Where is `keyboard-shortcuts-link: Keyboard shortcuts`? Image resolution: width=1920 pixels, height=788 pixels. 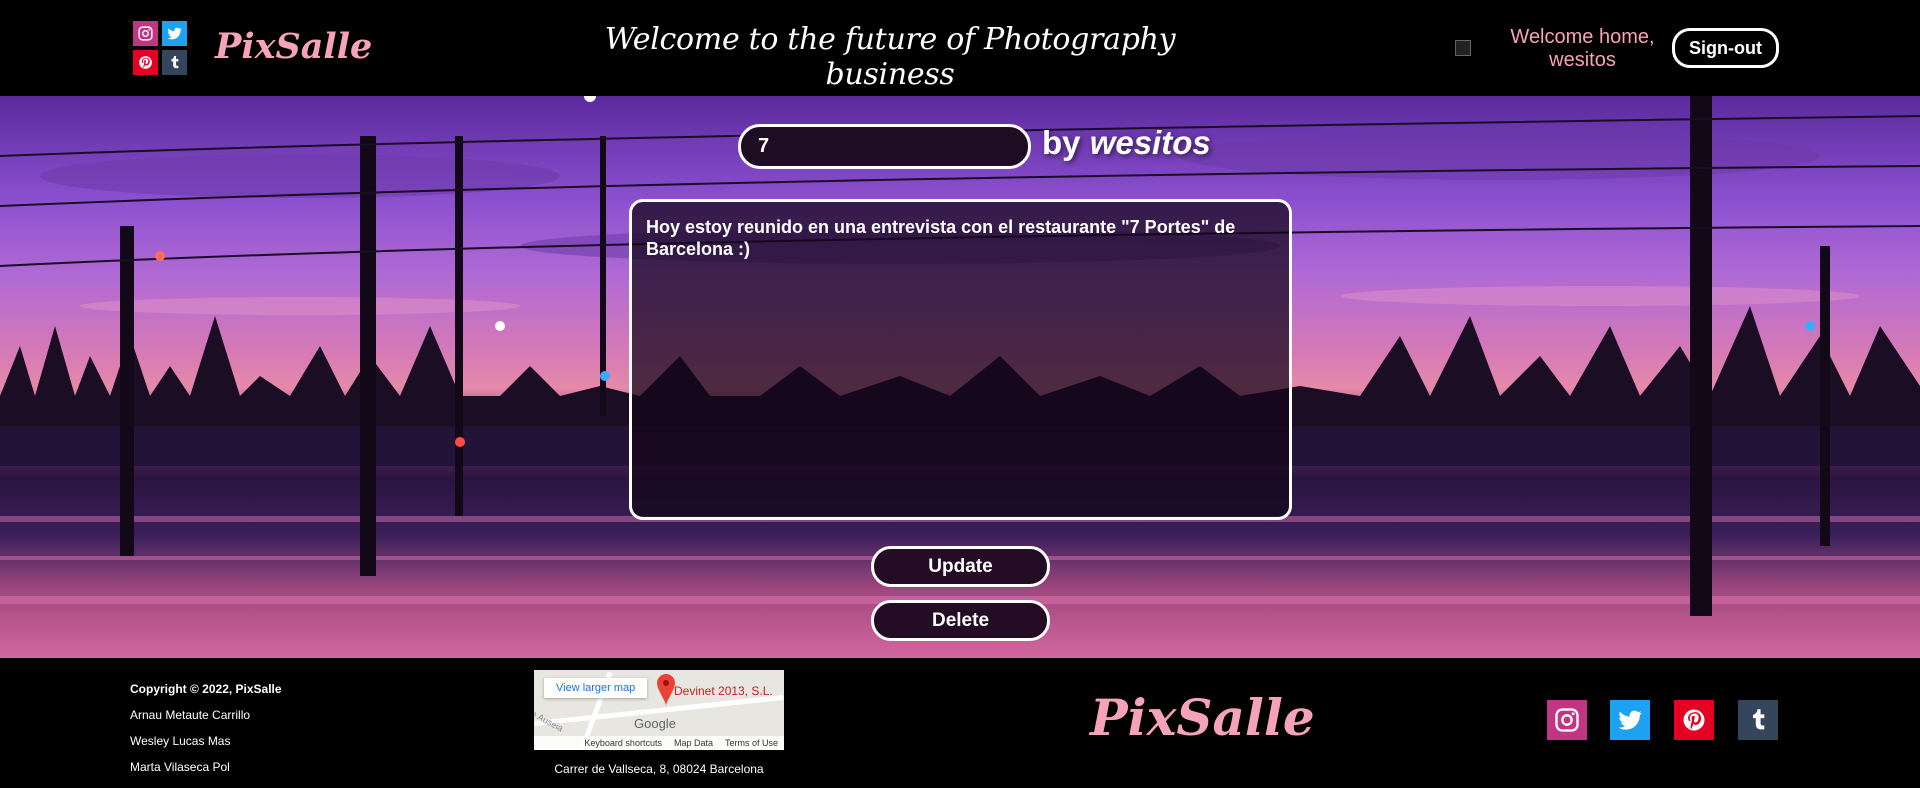 keyboard-shortcuts-link: Keyboard shortcuts is located at coordinates (623, 743).